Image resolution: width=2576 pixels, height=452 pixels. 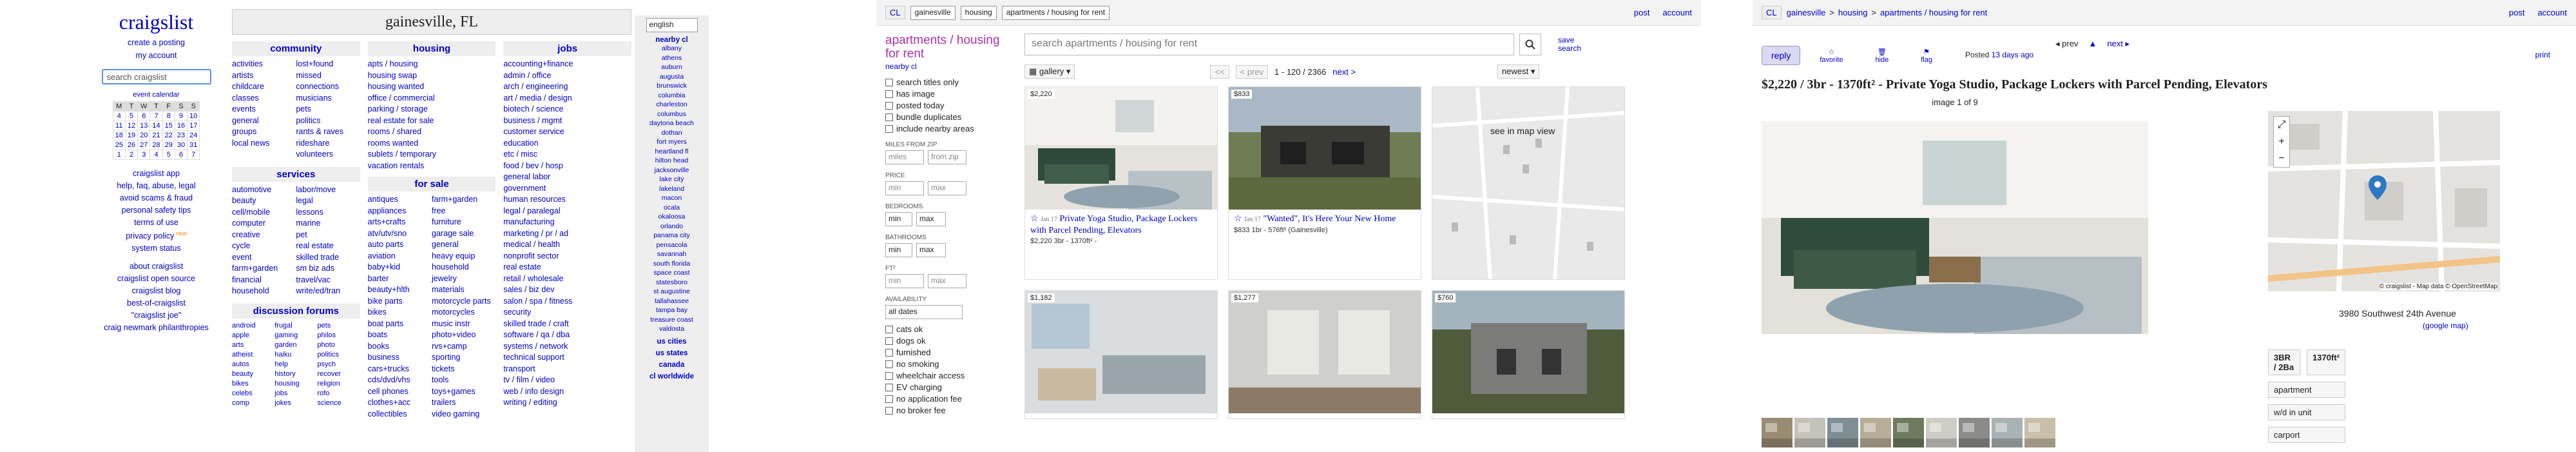 What do you see at coordinates (132, 126) in the screenshot?
I see `calendar-day: 12` at bounding box center [132, 126].